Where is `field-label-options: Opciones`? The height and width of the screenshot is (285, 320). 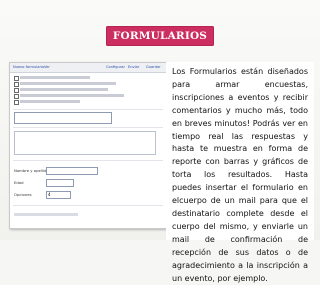
field-label-options: Opciones is located at coordinates (23, 194).